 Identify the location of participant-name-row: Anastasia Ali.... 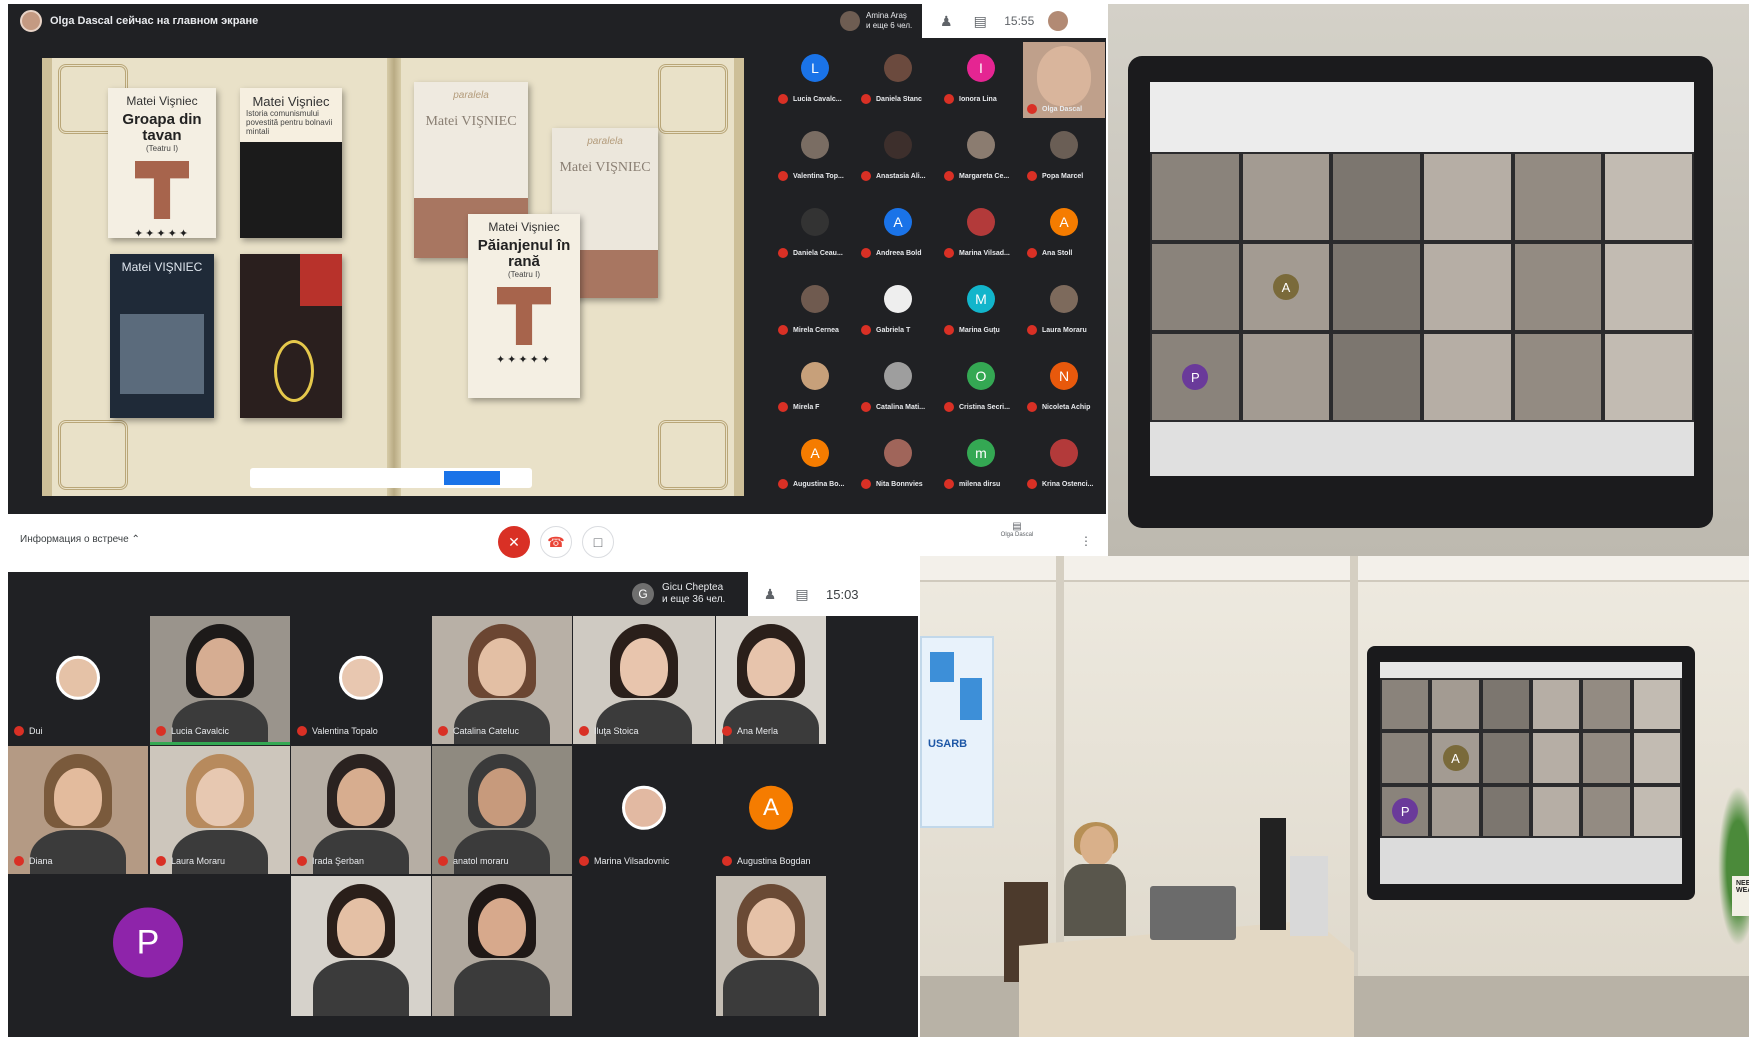
(901, 176).